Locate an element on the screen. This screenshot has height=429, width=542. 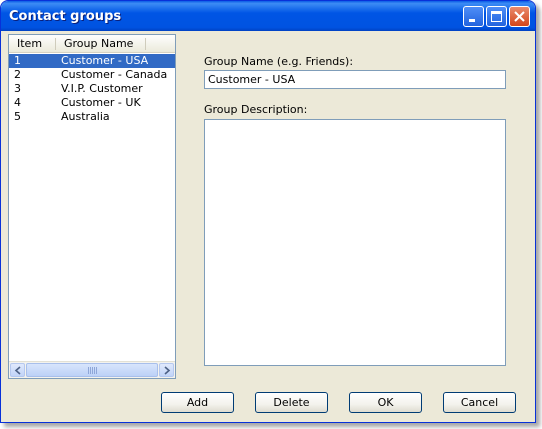
group-name: Australia is located at coordinates (85, 116).